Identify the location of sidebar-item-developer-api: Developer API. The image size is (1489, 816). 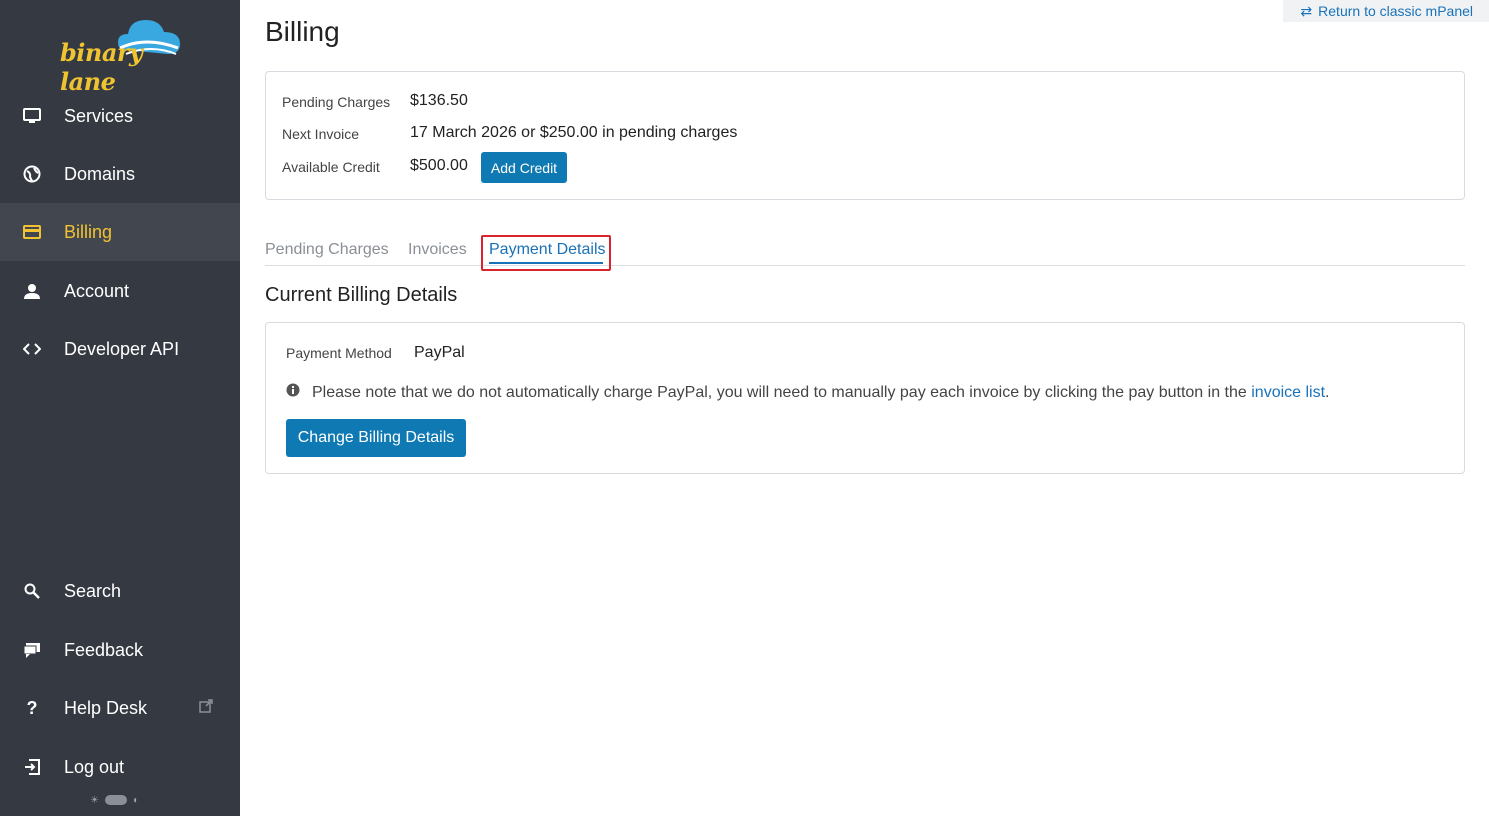
(120, 349).